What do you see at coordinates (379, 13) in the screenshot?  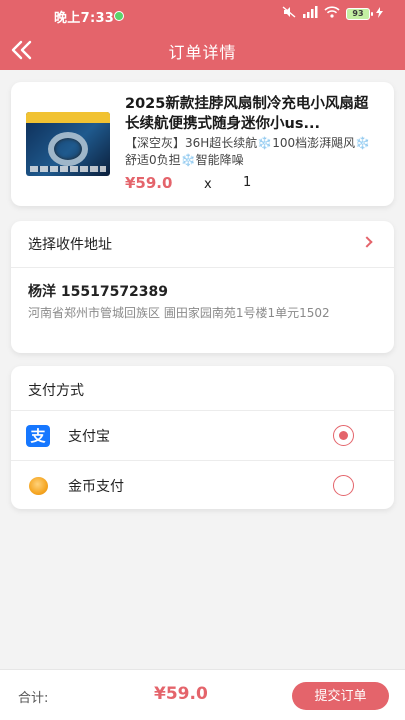 I see `charging-icon` at bounding box center [379, 13].